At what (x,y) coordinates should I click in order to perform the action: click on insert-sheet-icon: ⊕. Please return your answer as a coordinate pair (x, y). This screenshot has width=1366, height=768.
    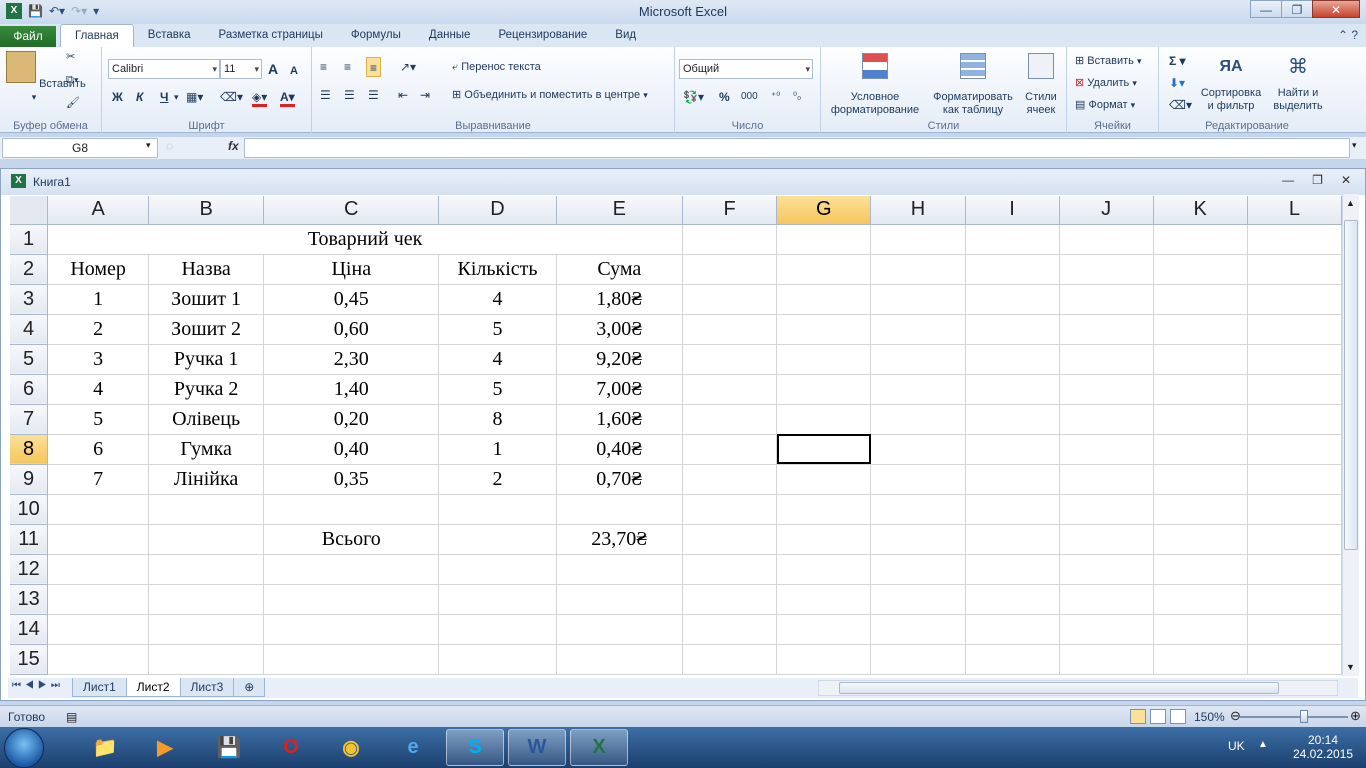
    Looking at the image, I should click on (249, 687).